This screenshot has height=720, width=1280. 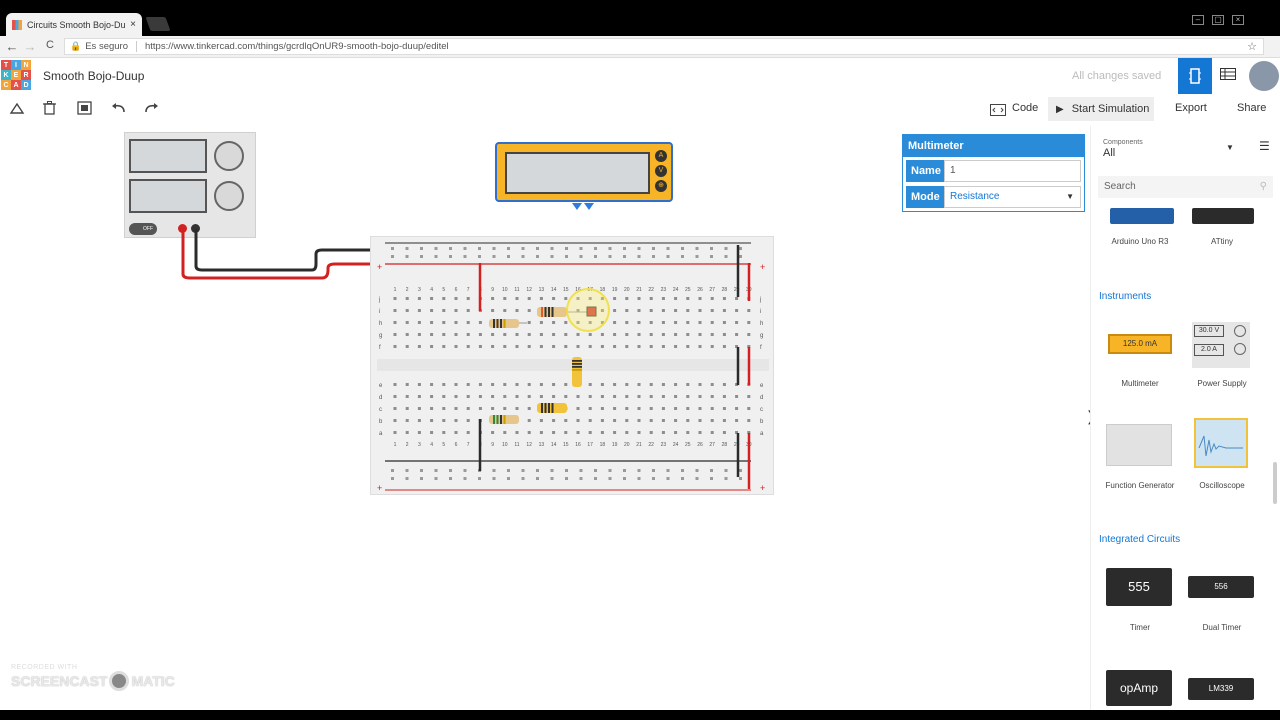 What do you see at coordinates (925, 197) in the screenshot?
I see `mode-label: Mode` at bounding box center [925, 197].